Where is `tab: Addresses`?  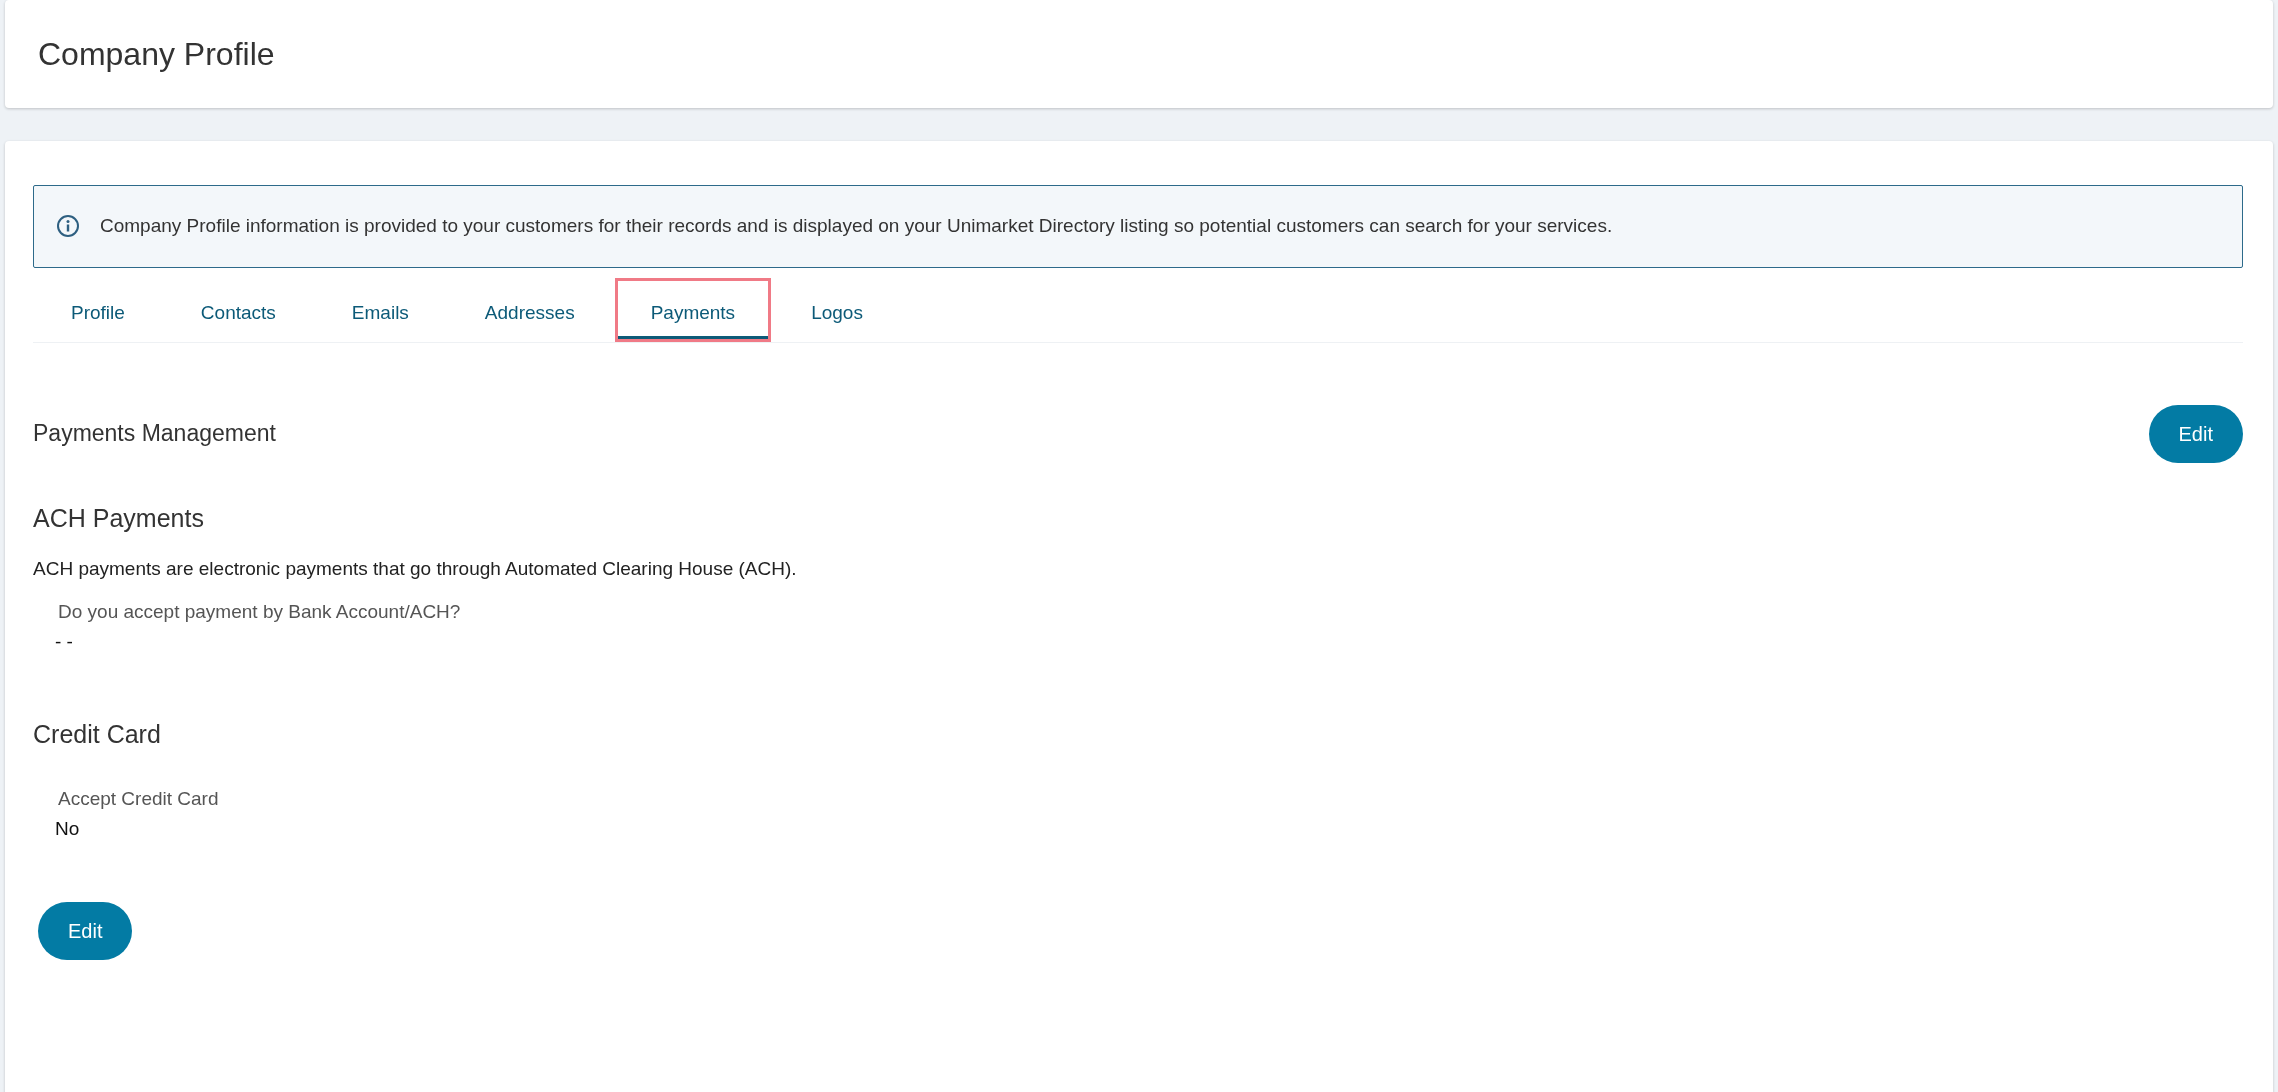
tab: Addresses is located at coordinates (529, 309).